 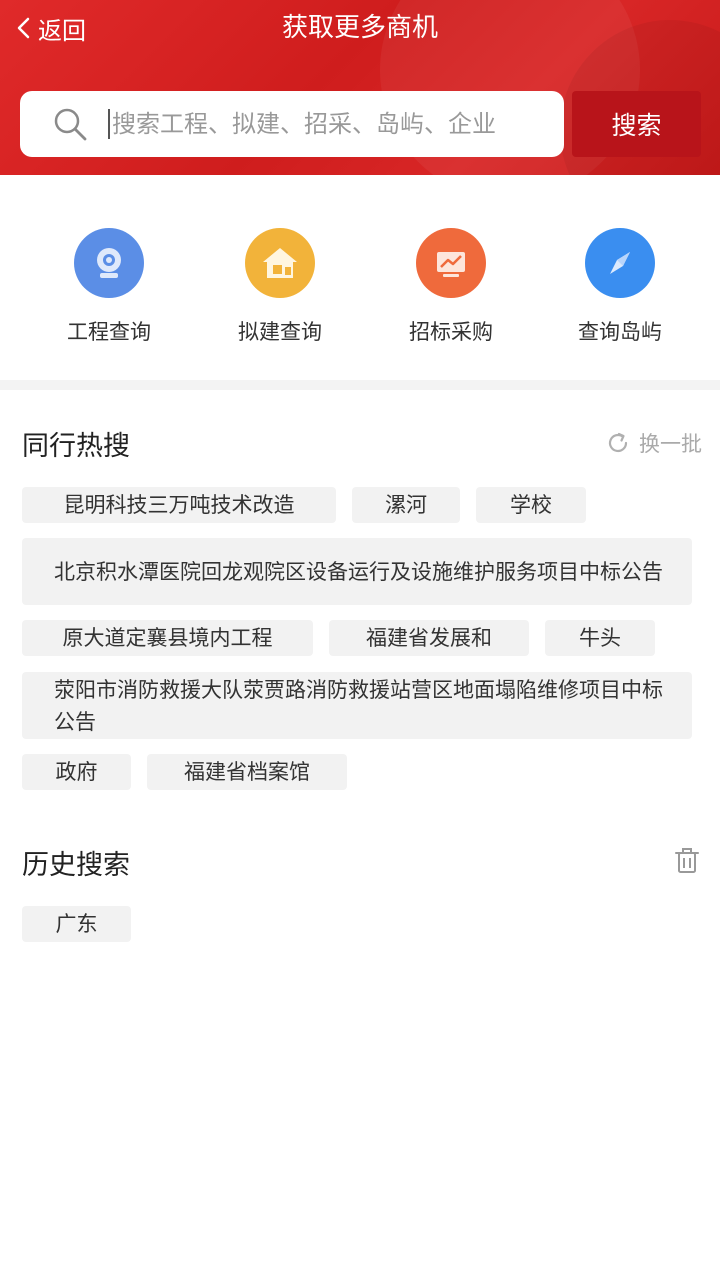 What do you see at coordinates (280, 263) in the screenshot?
I see `house-icon` at bounding box center [280, 263].